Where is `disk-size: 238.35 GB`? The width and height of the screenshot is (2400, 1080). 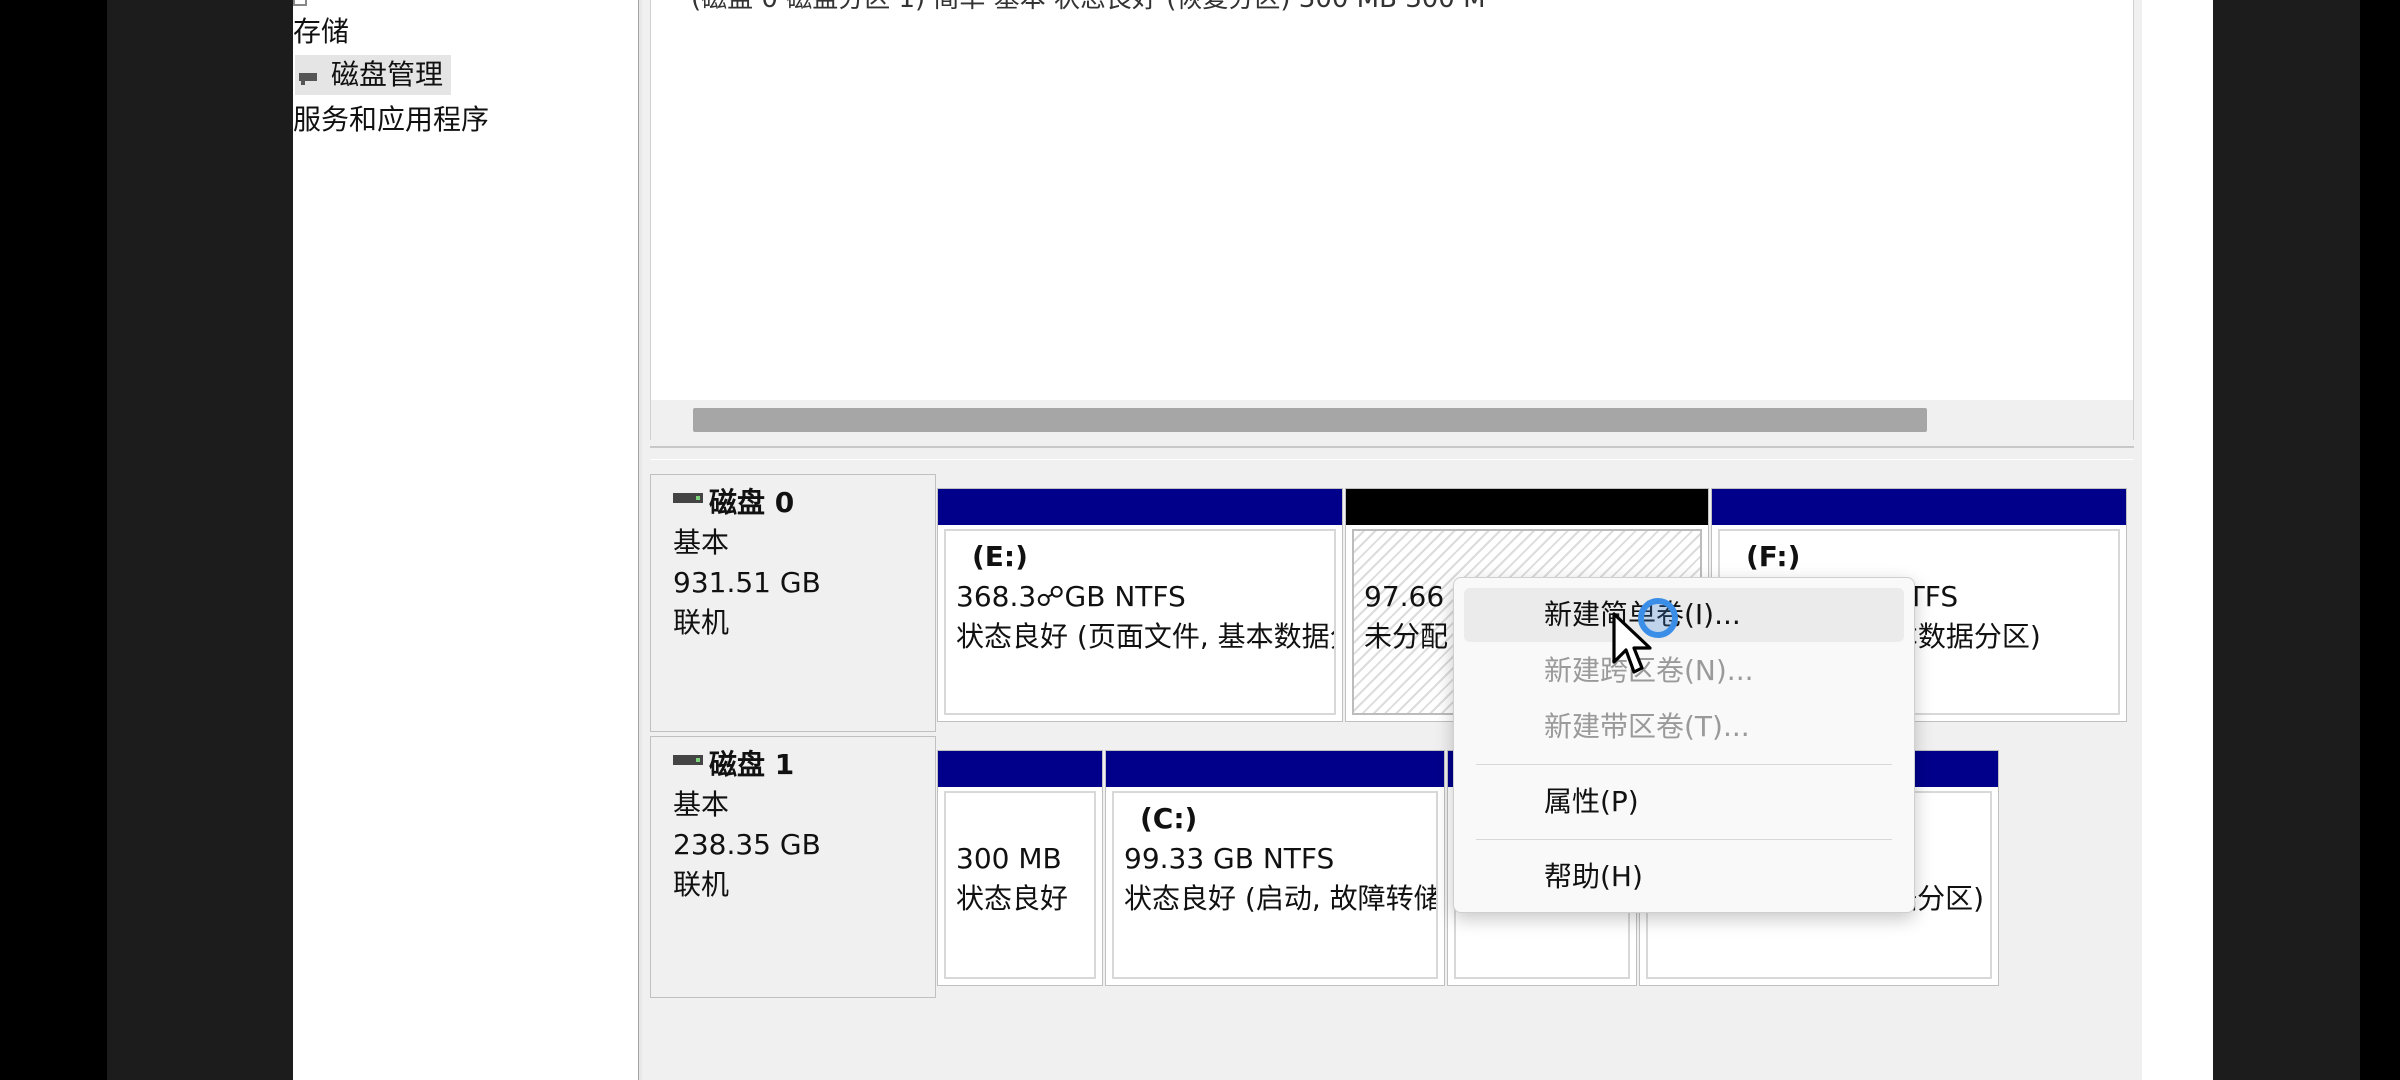
disk-size: 238.35 GB is located at coordinates (747, 844).